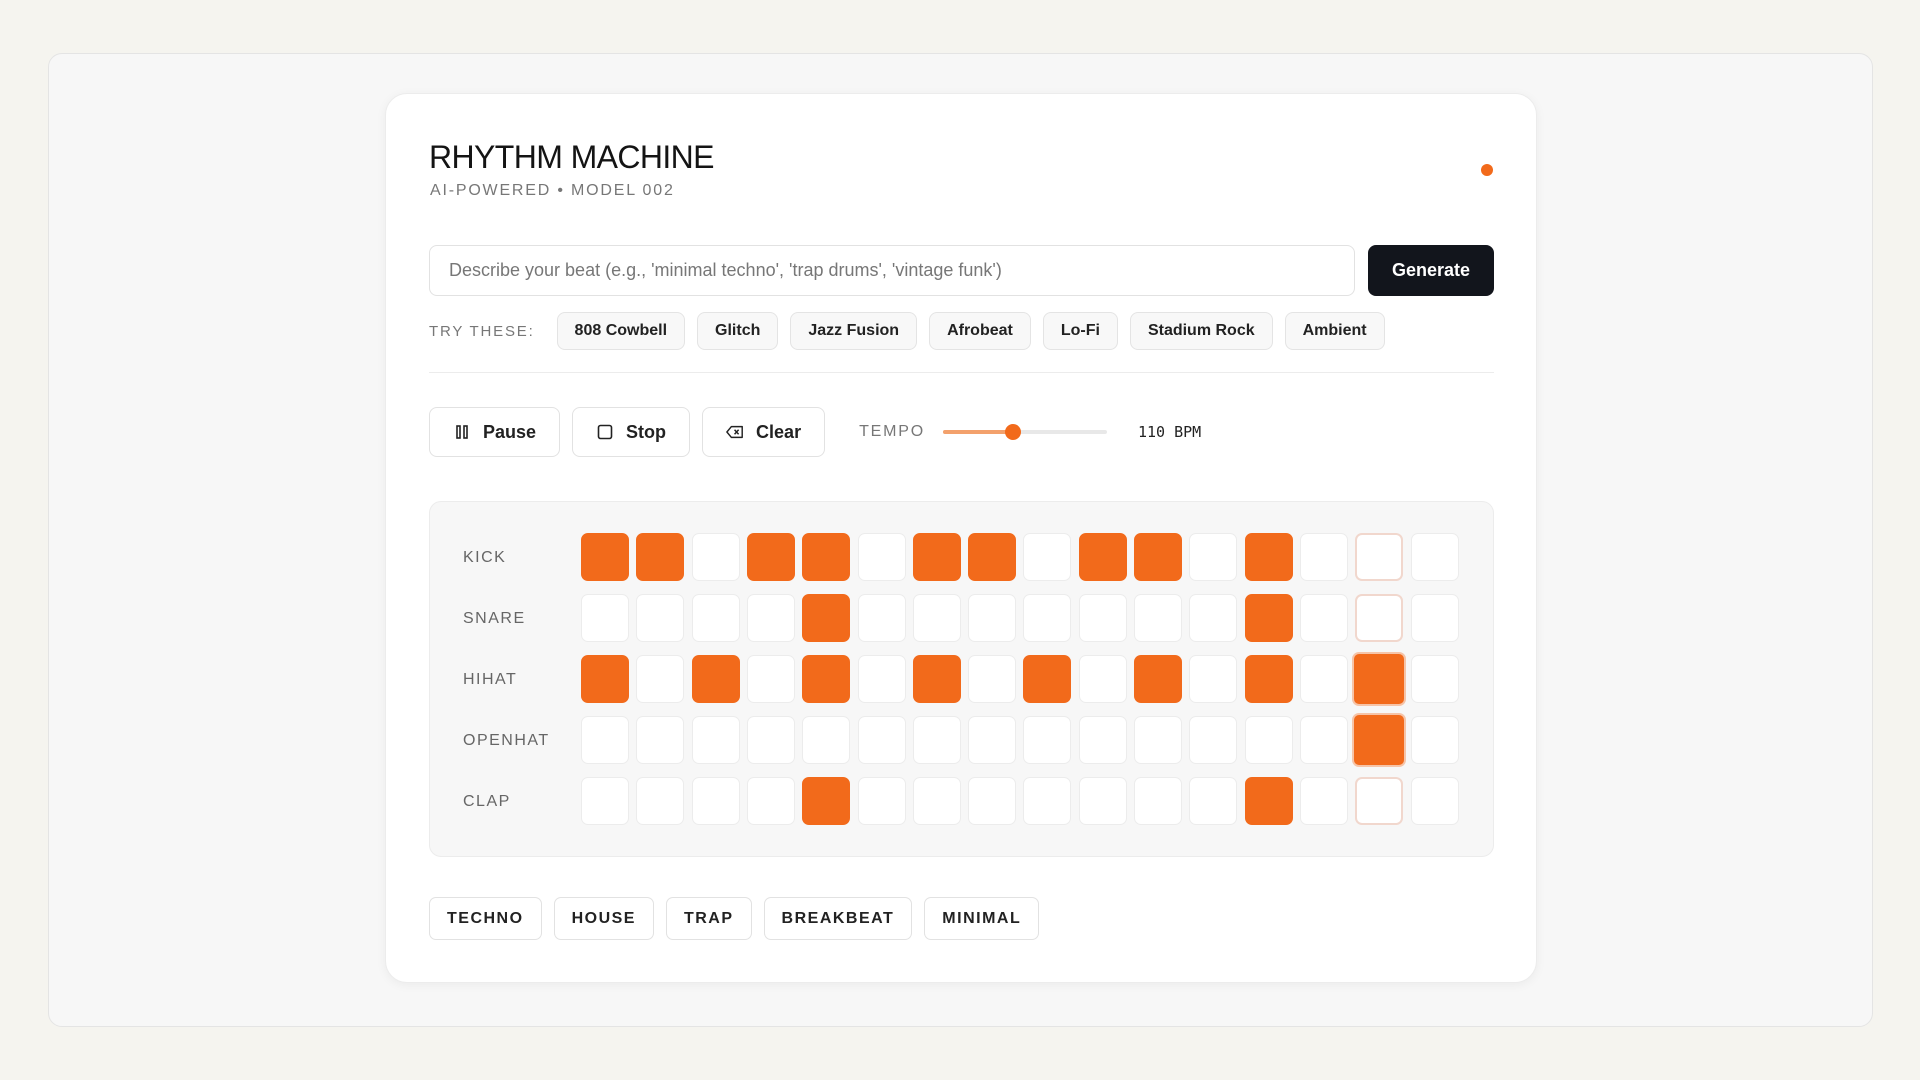 The image size is (1920, 1080). Describe the element at coordinates (764, 432) in the screenshot. I see `clear-button: Clear` at that location.